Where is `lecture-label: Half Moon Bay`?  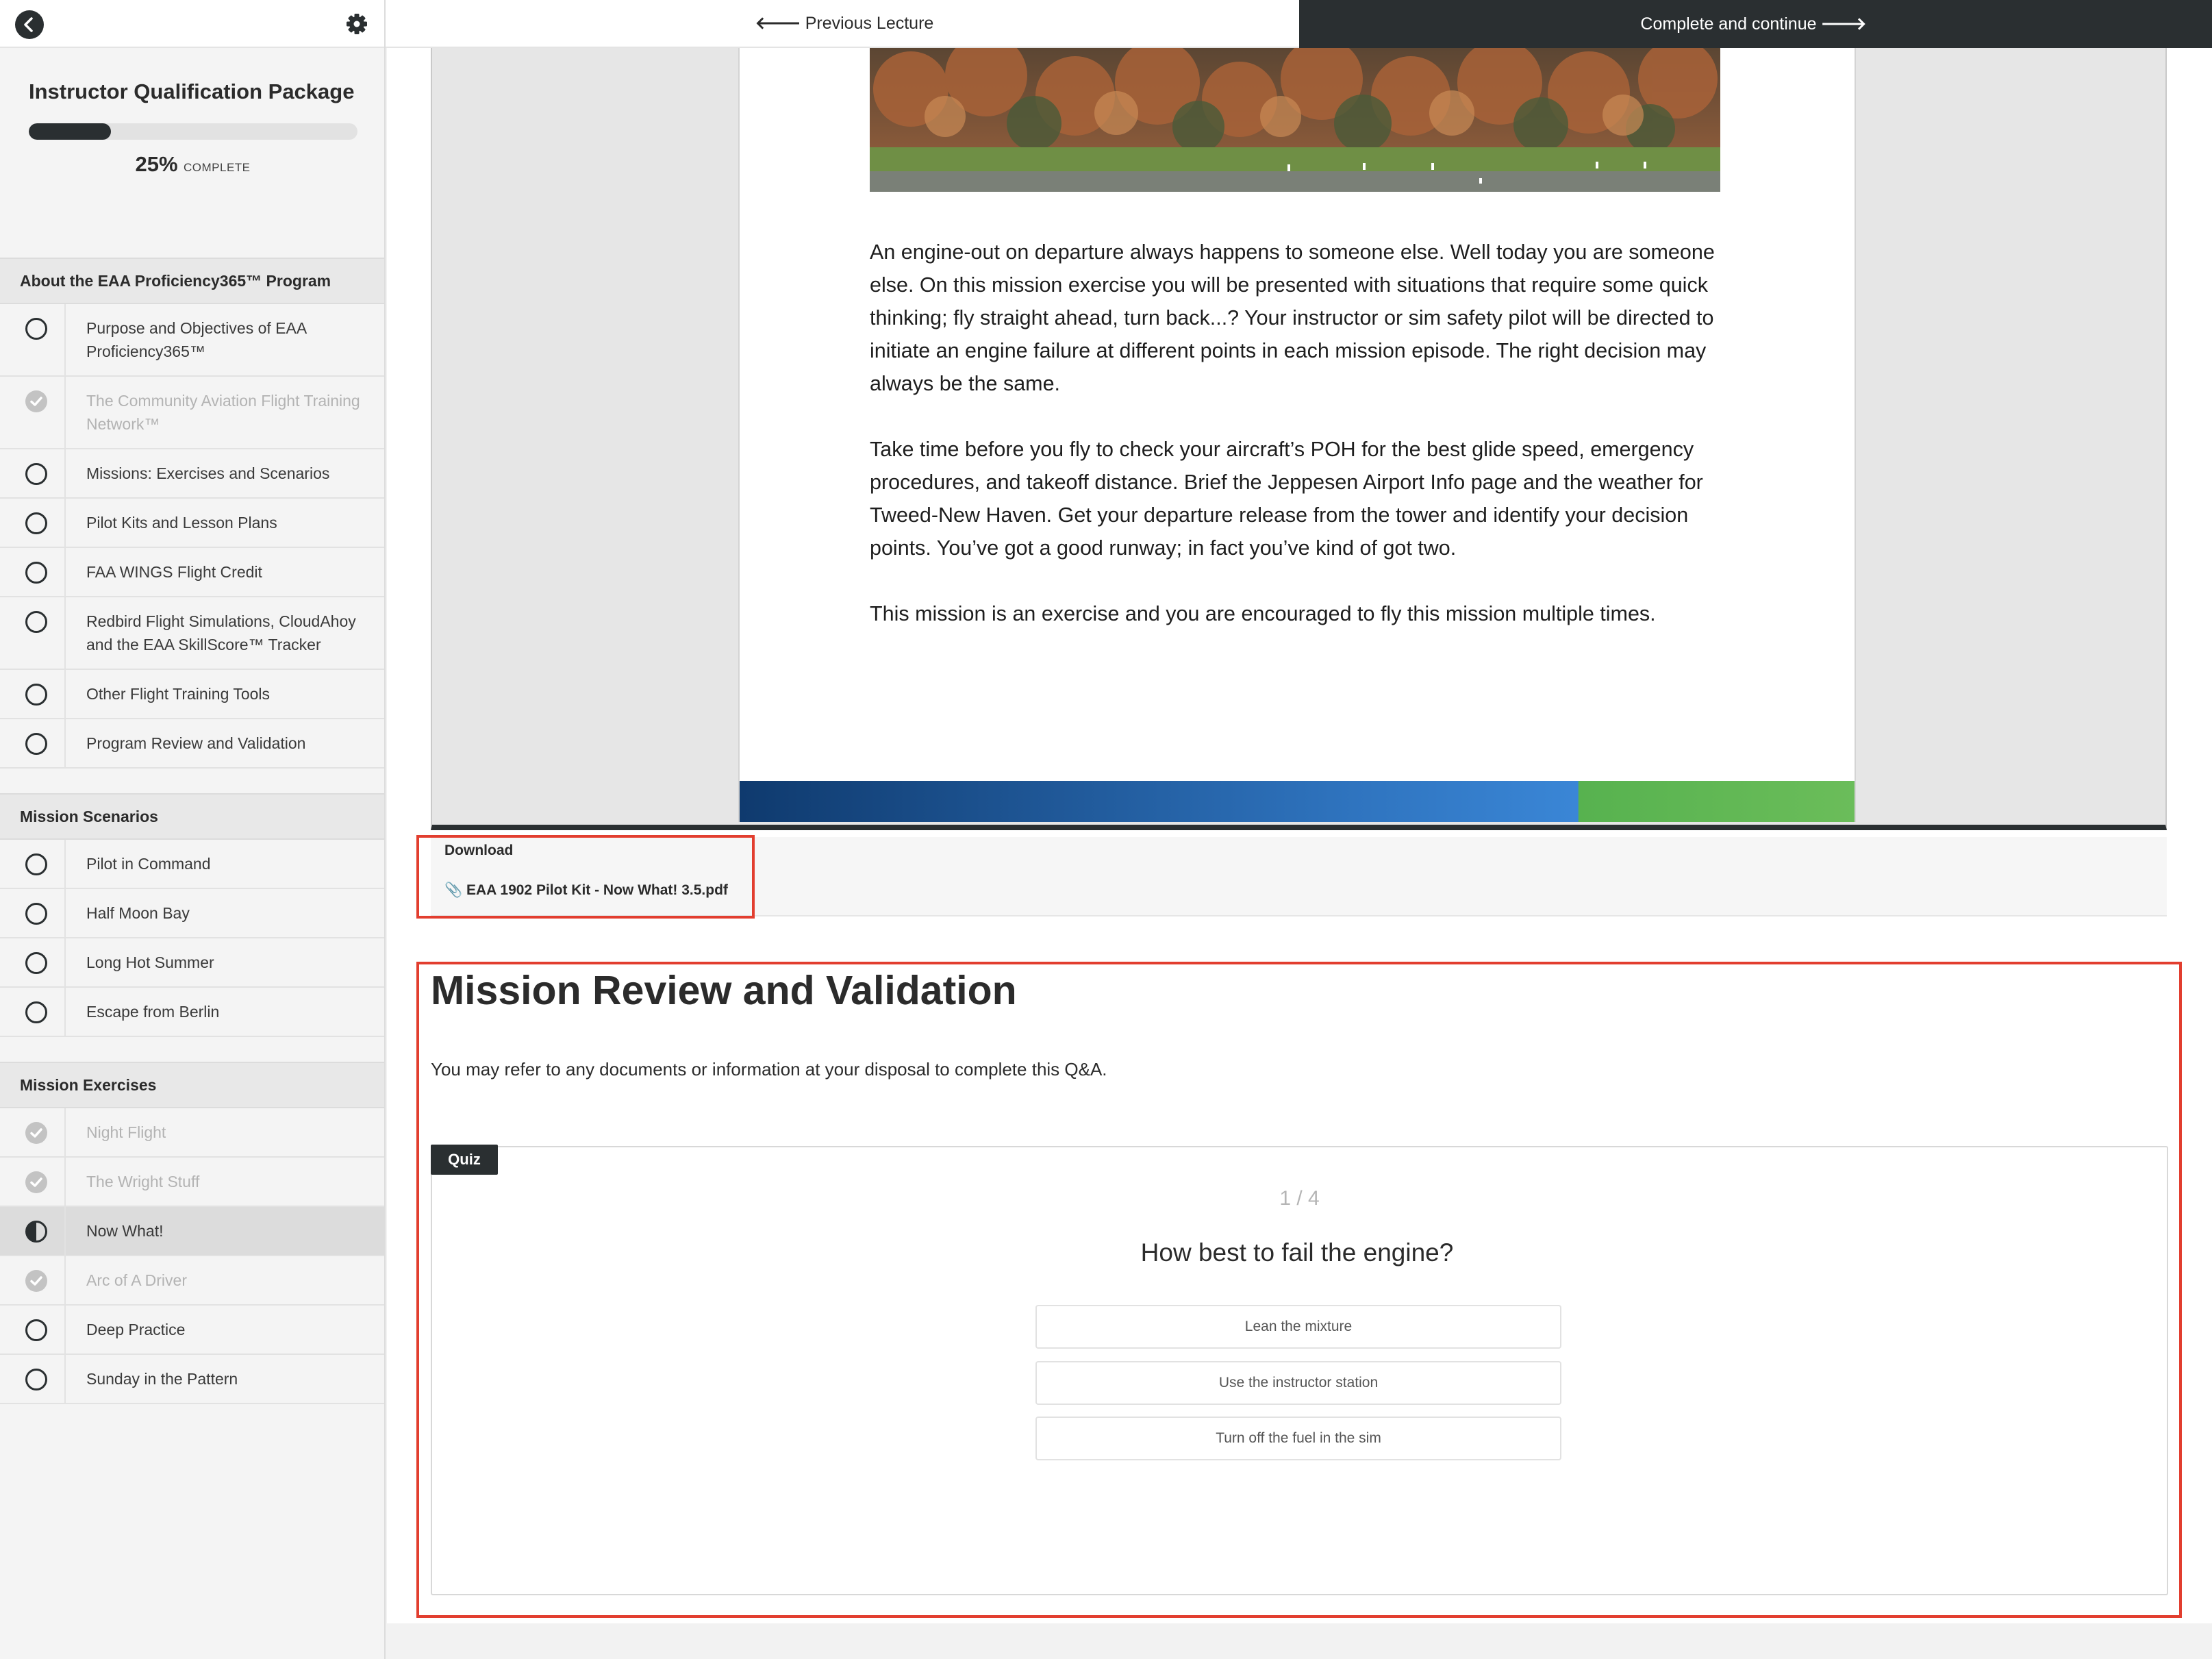
lecture-label: Half Moon Bay is located at coordinates (138, 913).